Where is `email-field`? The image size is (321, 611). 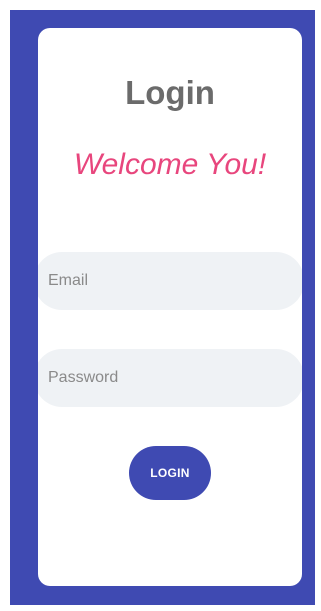 email-field is located at coordinates (170, 281).